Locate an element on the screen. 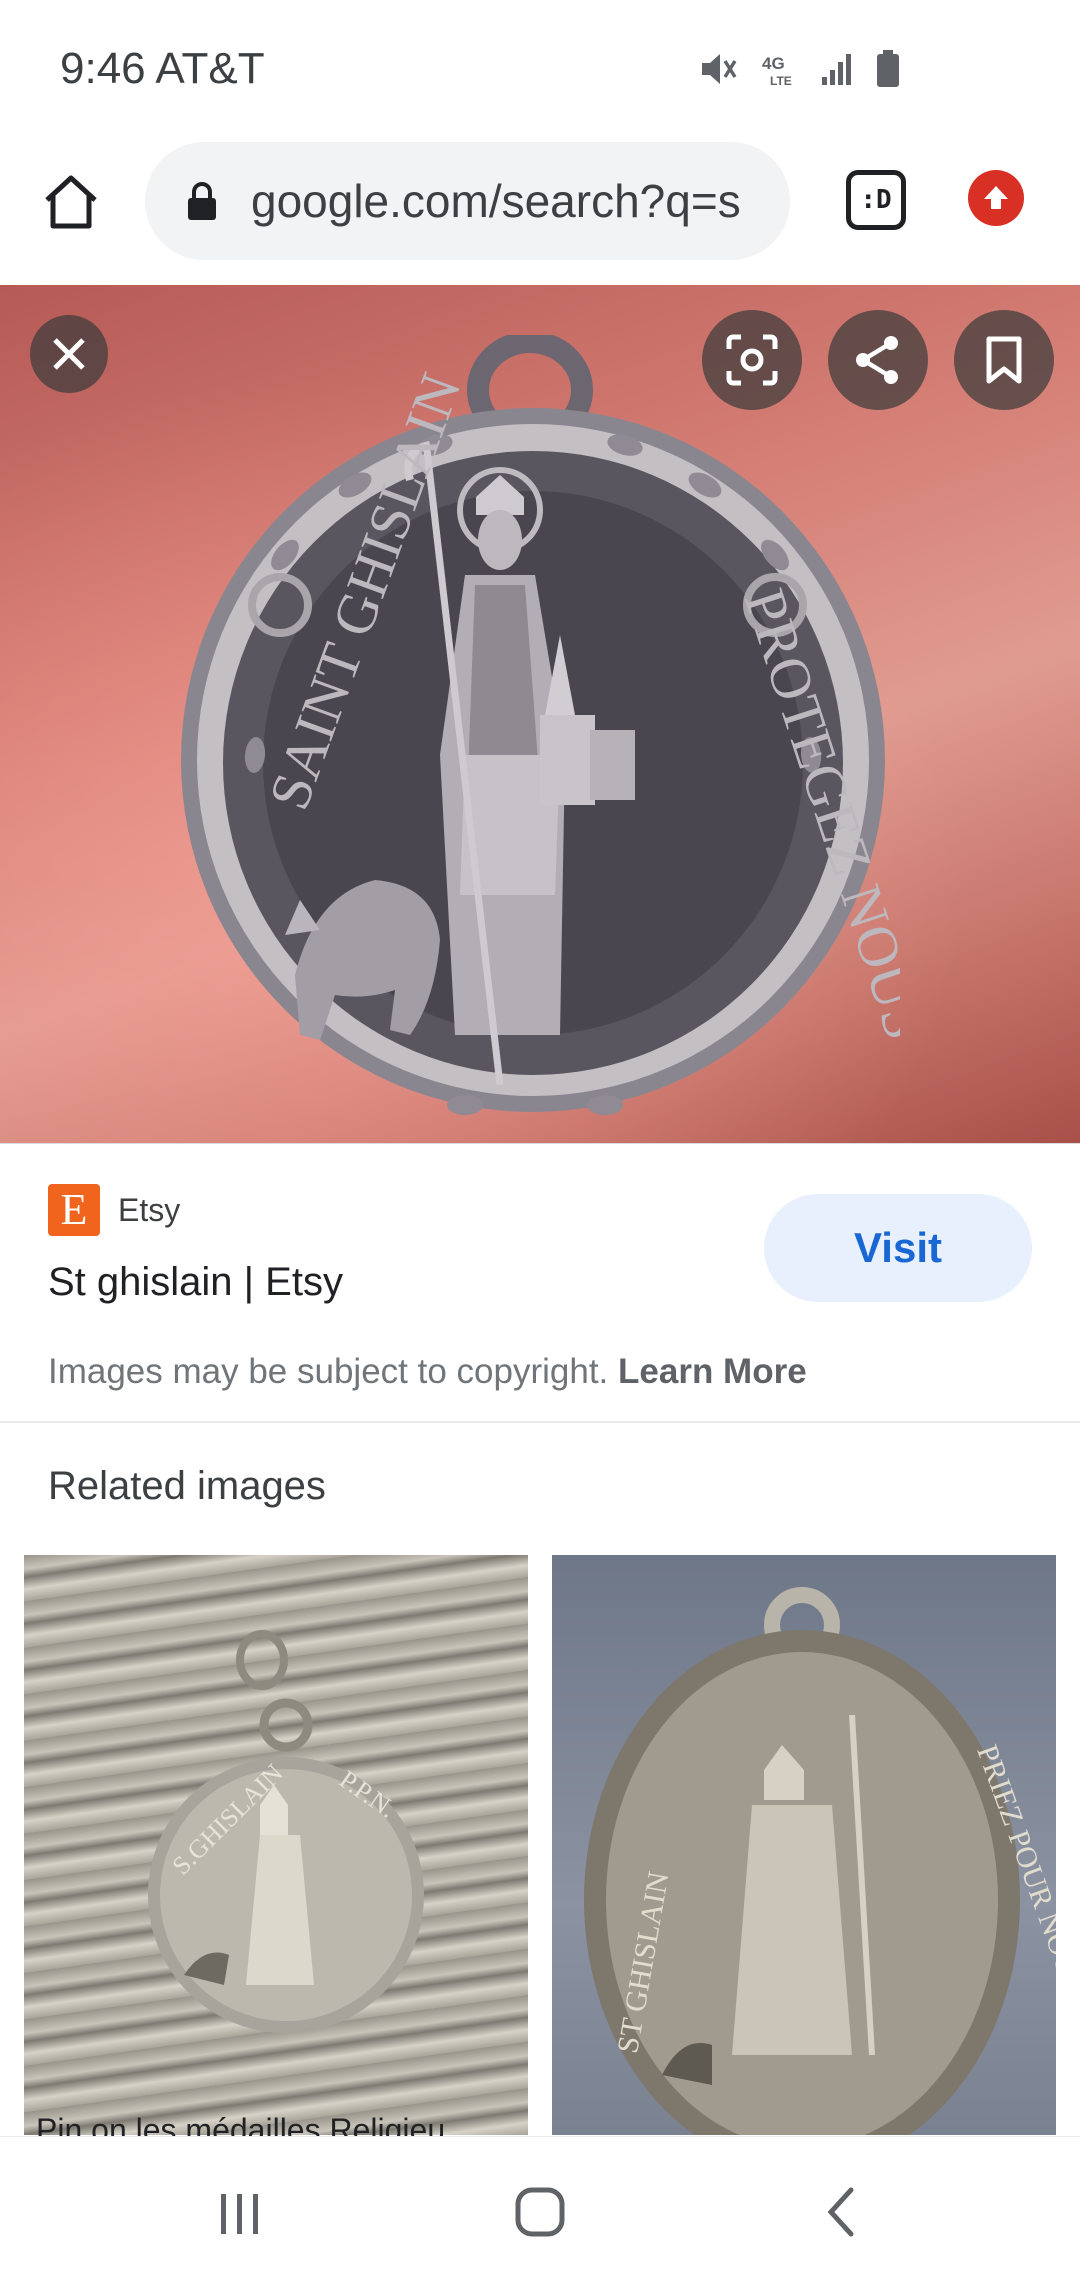 The image size is (1080, 2280). bookmark-button is located at coordinates (1004, 360).